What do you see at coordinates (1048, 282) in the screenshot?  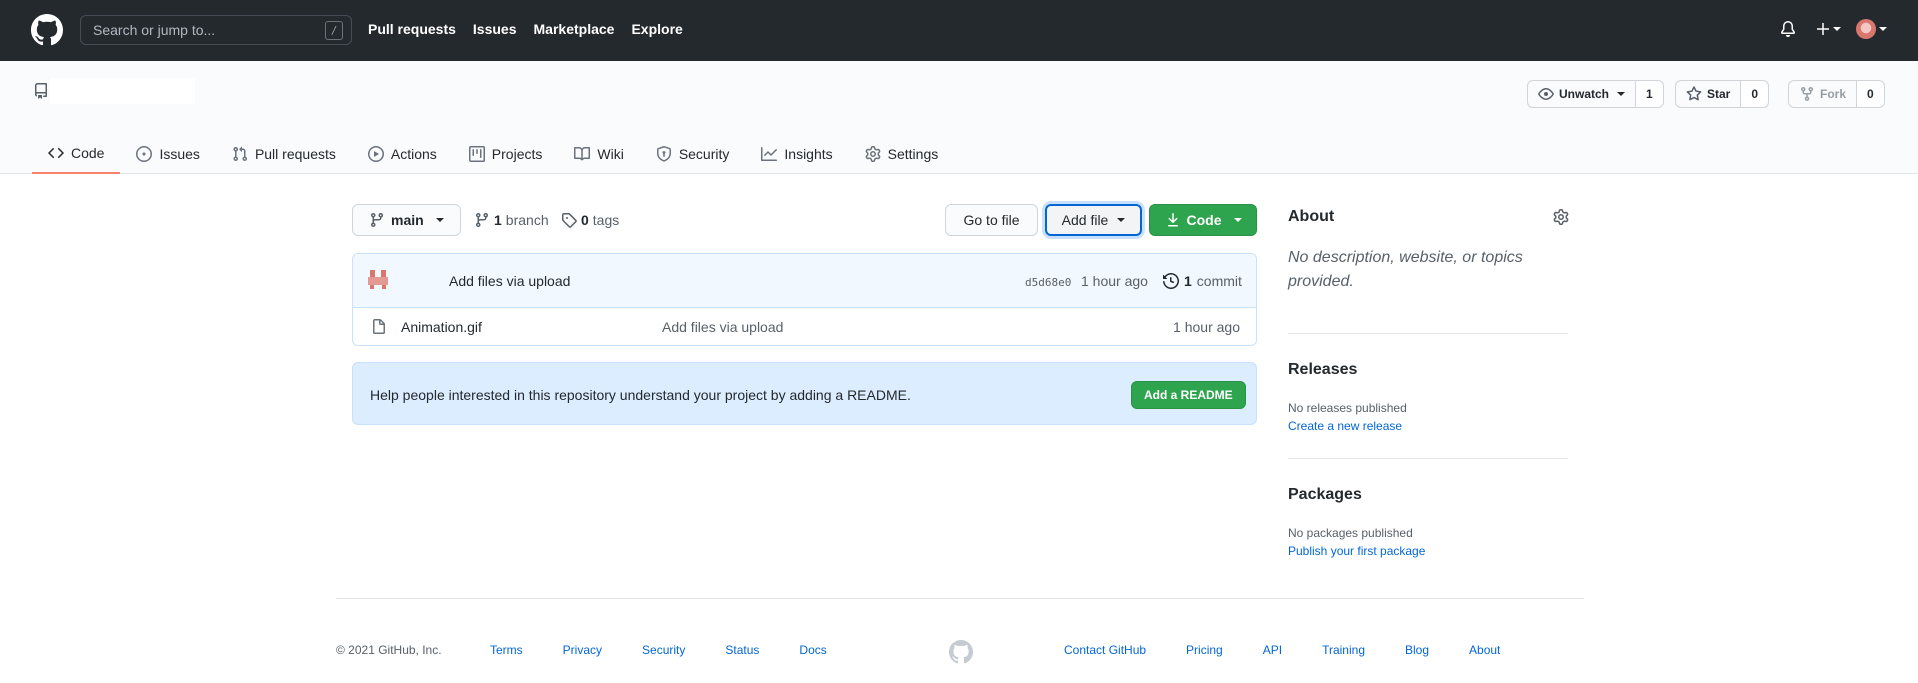 I see `commit-sha: d5d68e0` at bounding box center [1048, 282].